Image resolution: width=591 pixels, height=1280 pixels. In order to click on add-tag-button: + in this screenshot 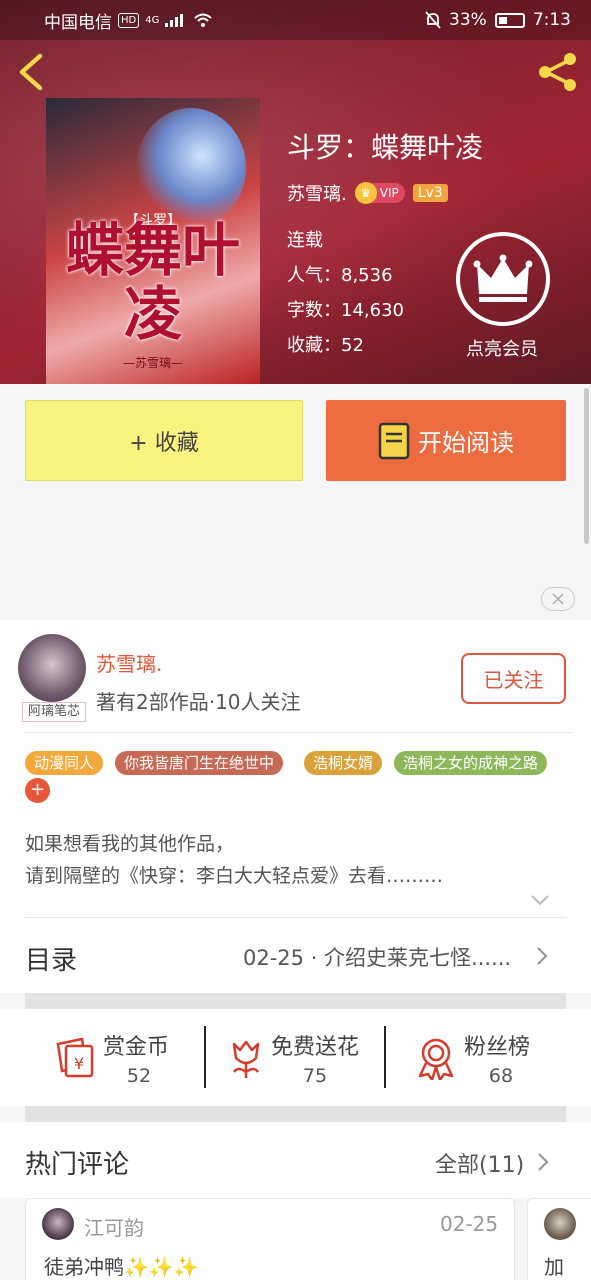, I will do `click(37, 790)`.